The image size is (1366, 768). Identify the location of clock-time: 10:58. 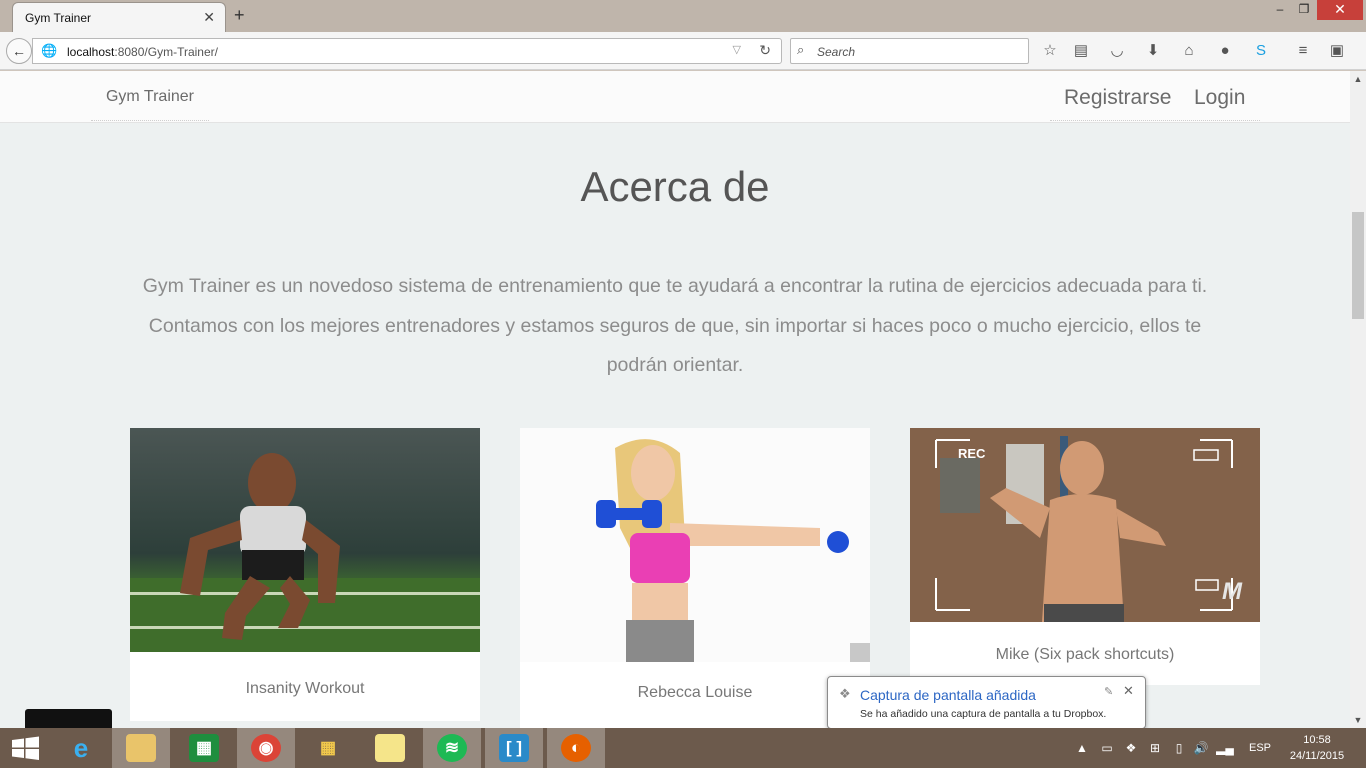
(1317, 740).